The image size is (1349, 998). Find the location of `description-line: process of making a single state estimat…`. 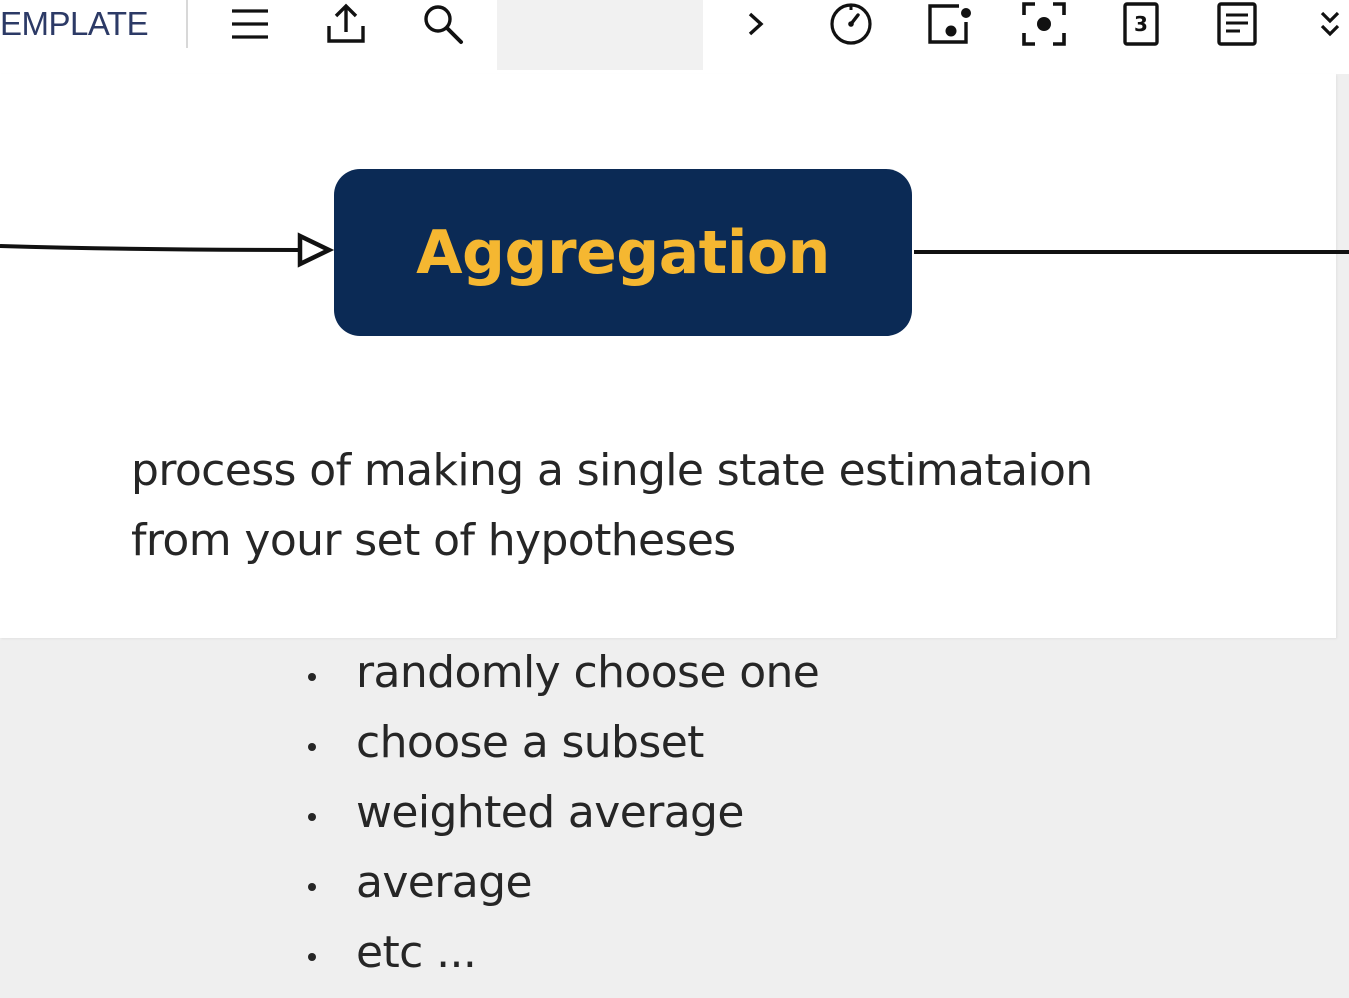

description-line: process of making a single state estimat… is located at coordinates (612, 470).